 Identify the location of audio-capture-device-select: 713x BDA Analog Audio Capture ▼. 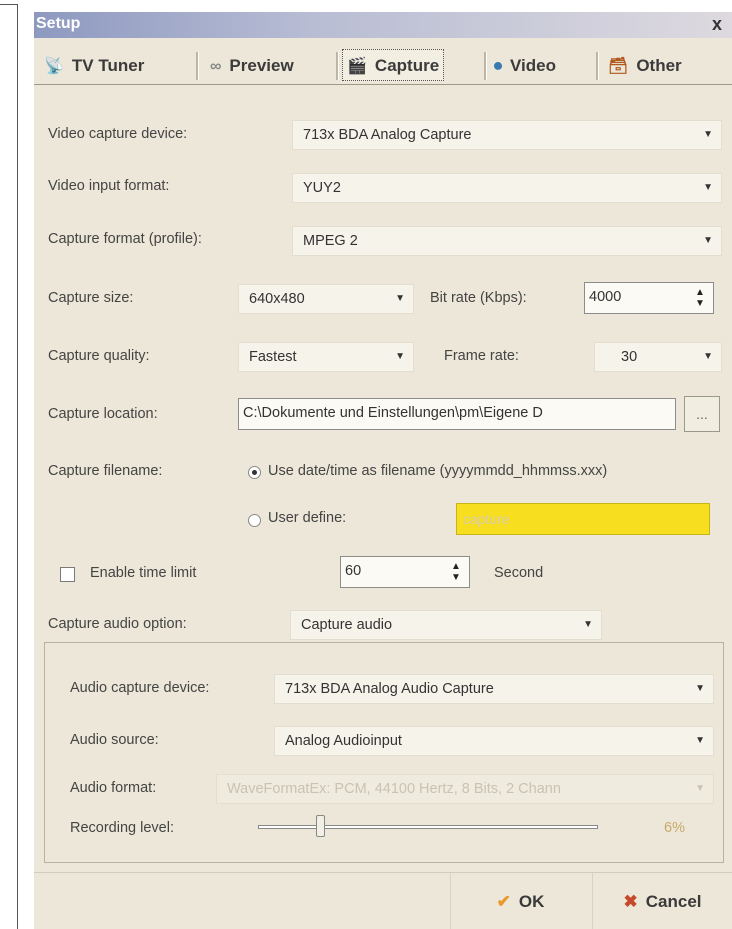
(494, 689).